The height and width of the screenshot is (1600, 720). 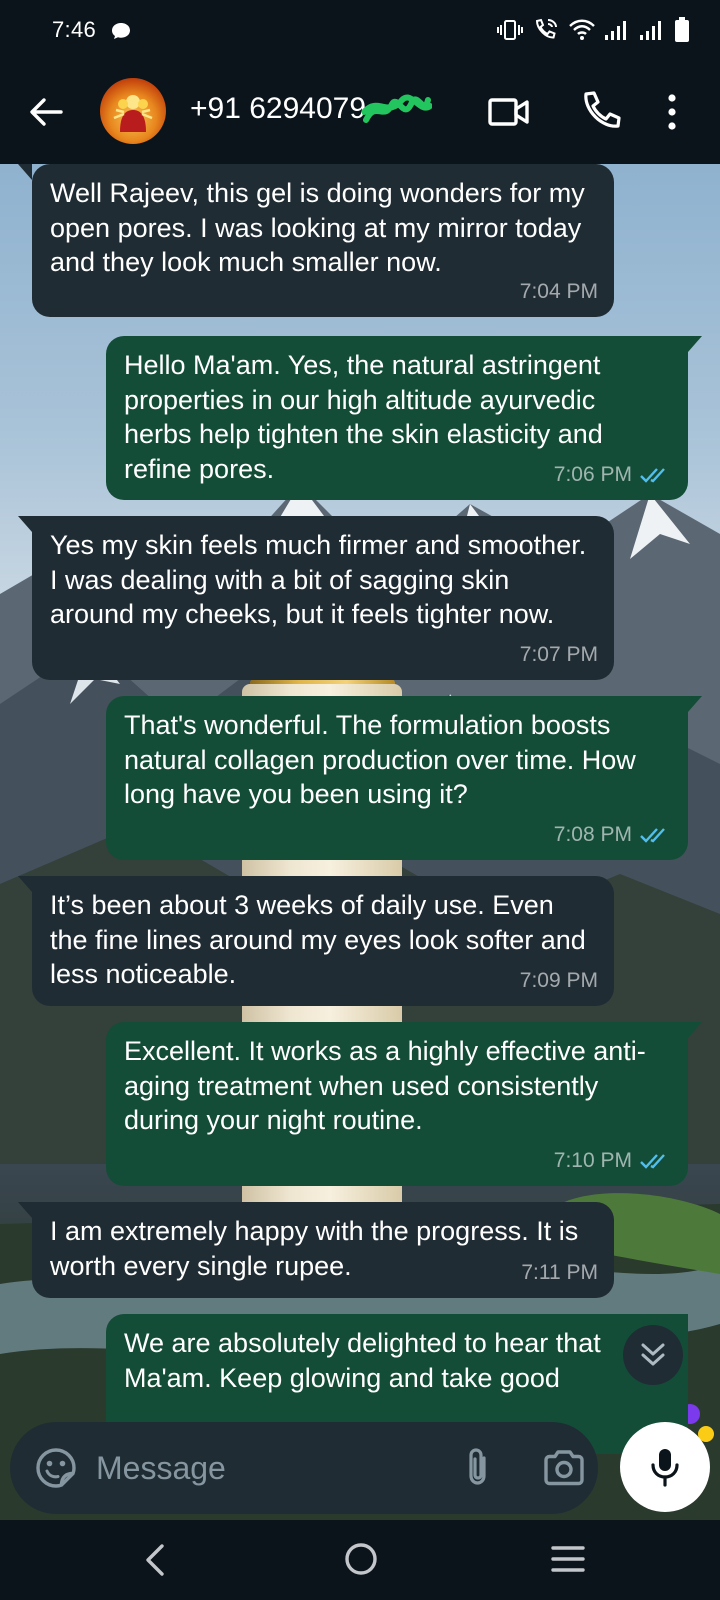 I want to click on status-icons, so click(x=593, y=30).